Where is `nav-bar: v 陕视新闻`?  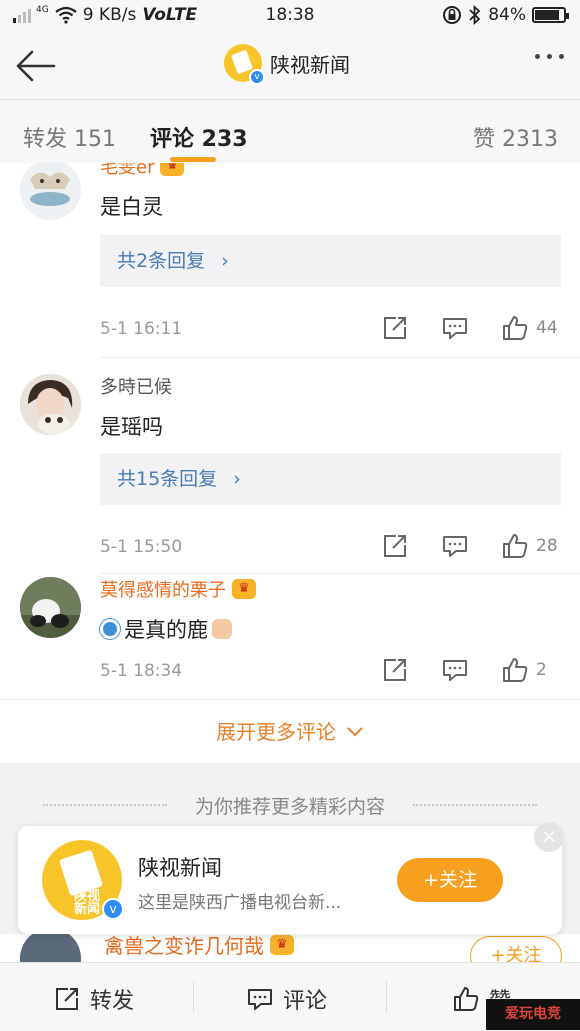
nav-bar: v 陕视新闻 is located at coordinates (290, 66).